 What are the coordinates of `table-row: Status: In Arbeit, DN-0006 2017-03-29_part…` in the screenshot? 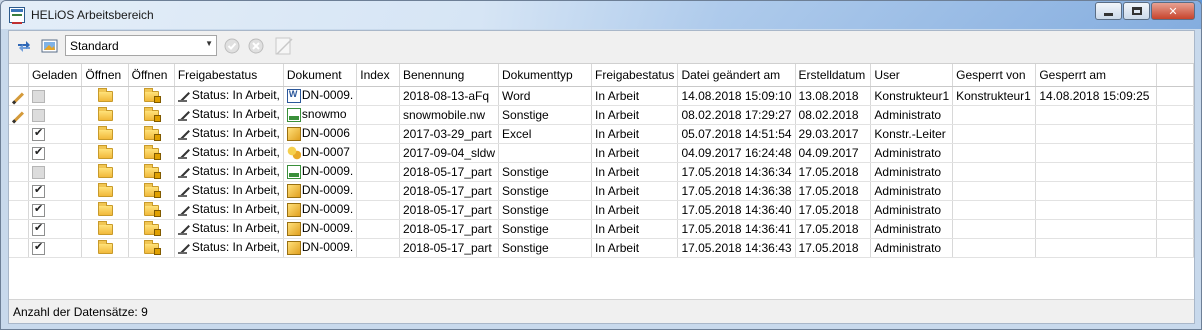 It's located at (601, 134).